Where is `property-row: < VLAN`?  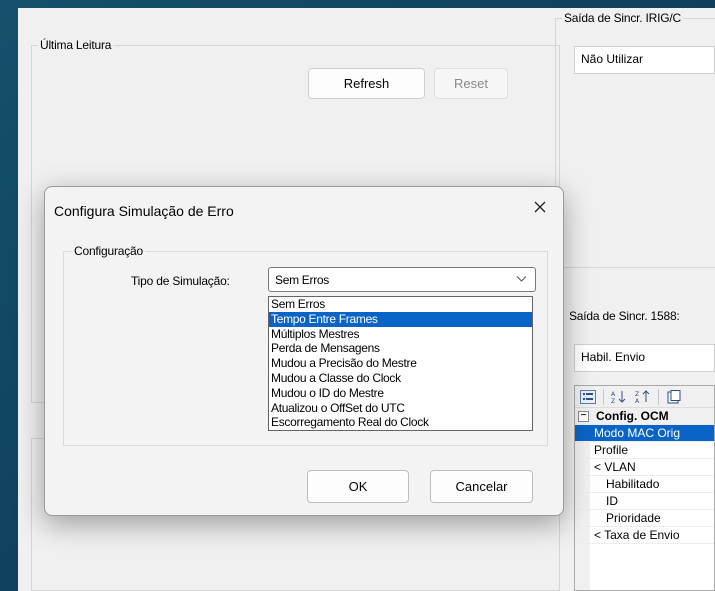 property-row: < VLAN is located at coordinates (644, 467).